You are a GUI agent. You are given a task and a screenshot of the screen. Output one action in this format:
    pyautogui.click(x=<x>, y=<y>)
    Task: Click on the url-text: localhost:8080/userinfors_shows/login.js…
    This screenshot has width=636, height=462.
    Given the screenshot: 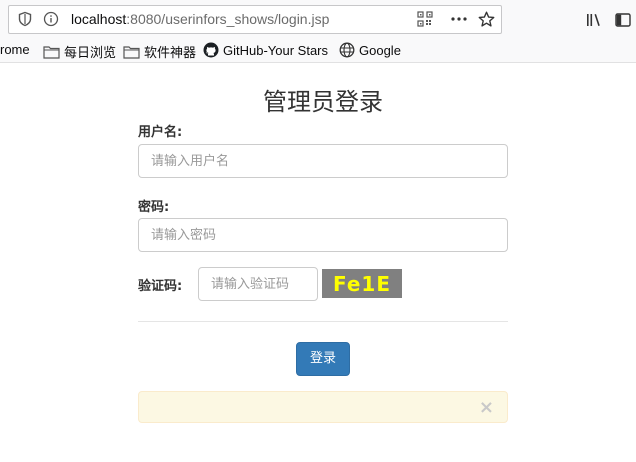 What is the action you would take?
    pyautogui.click(x=200, y=19)
    